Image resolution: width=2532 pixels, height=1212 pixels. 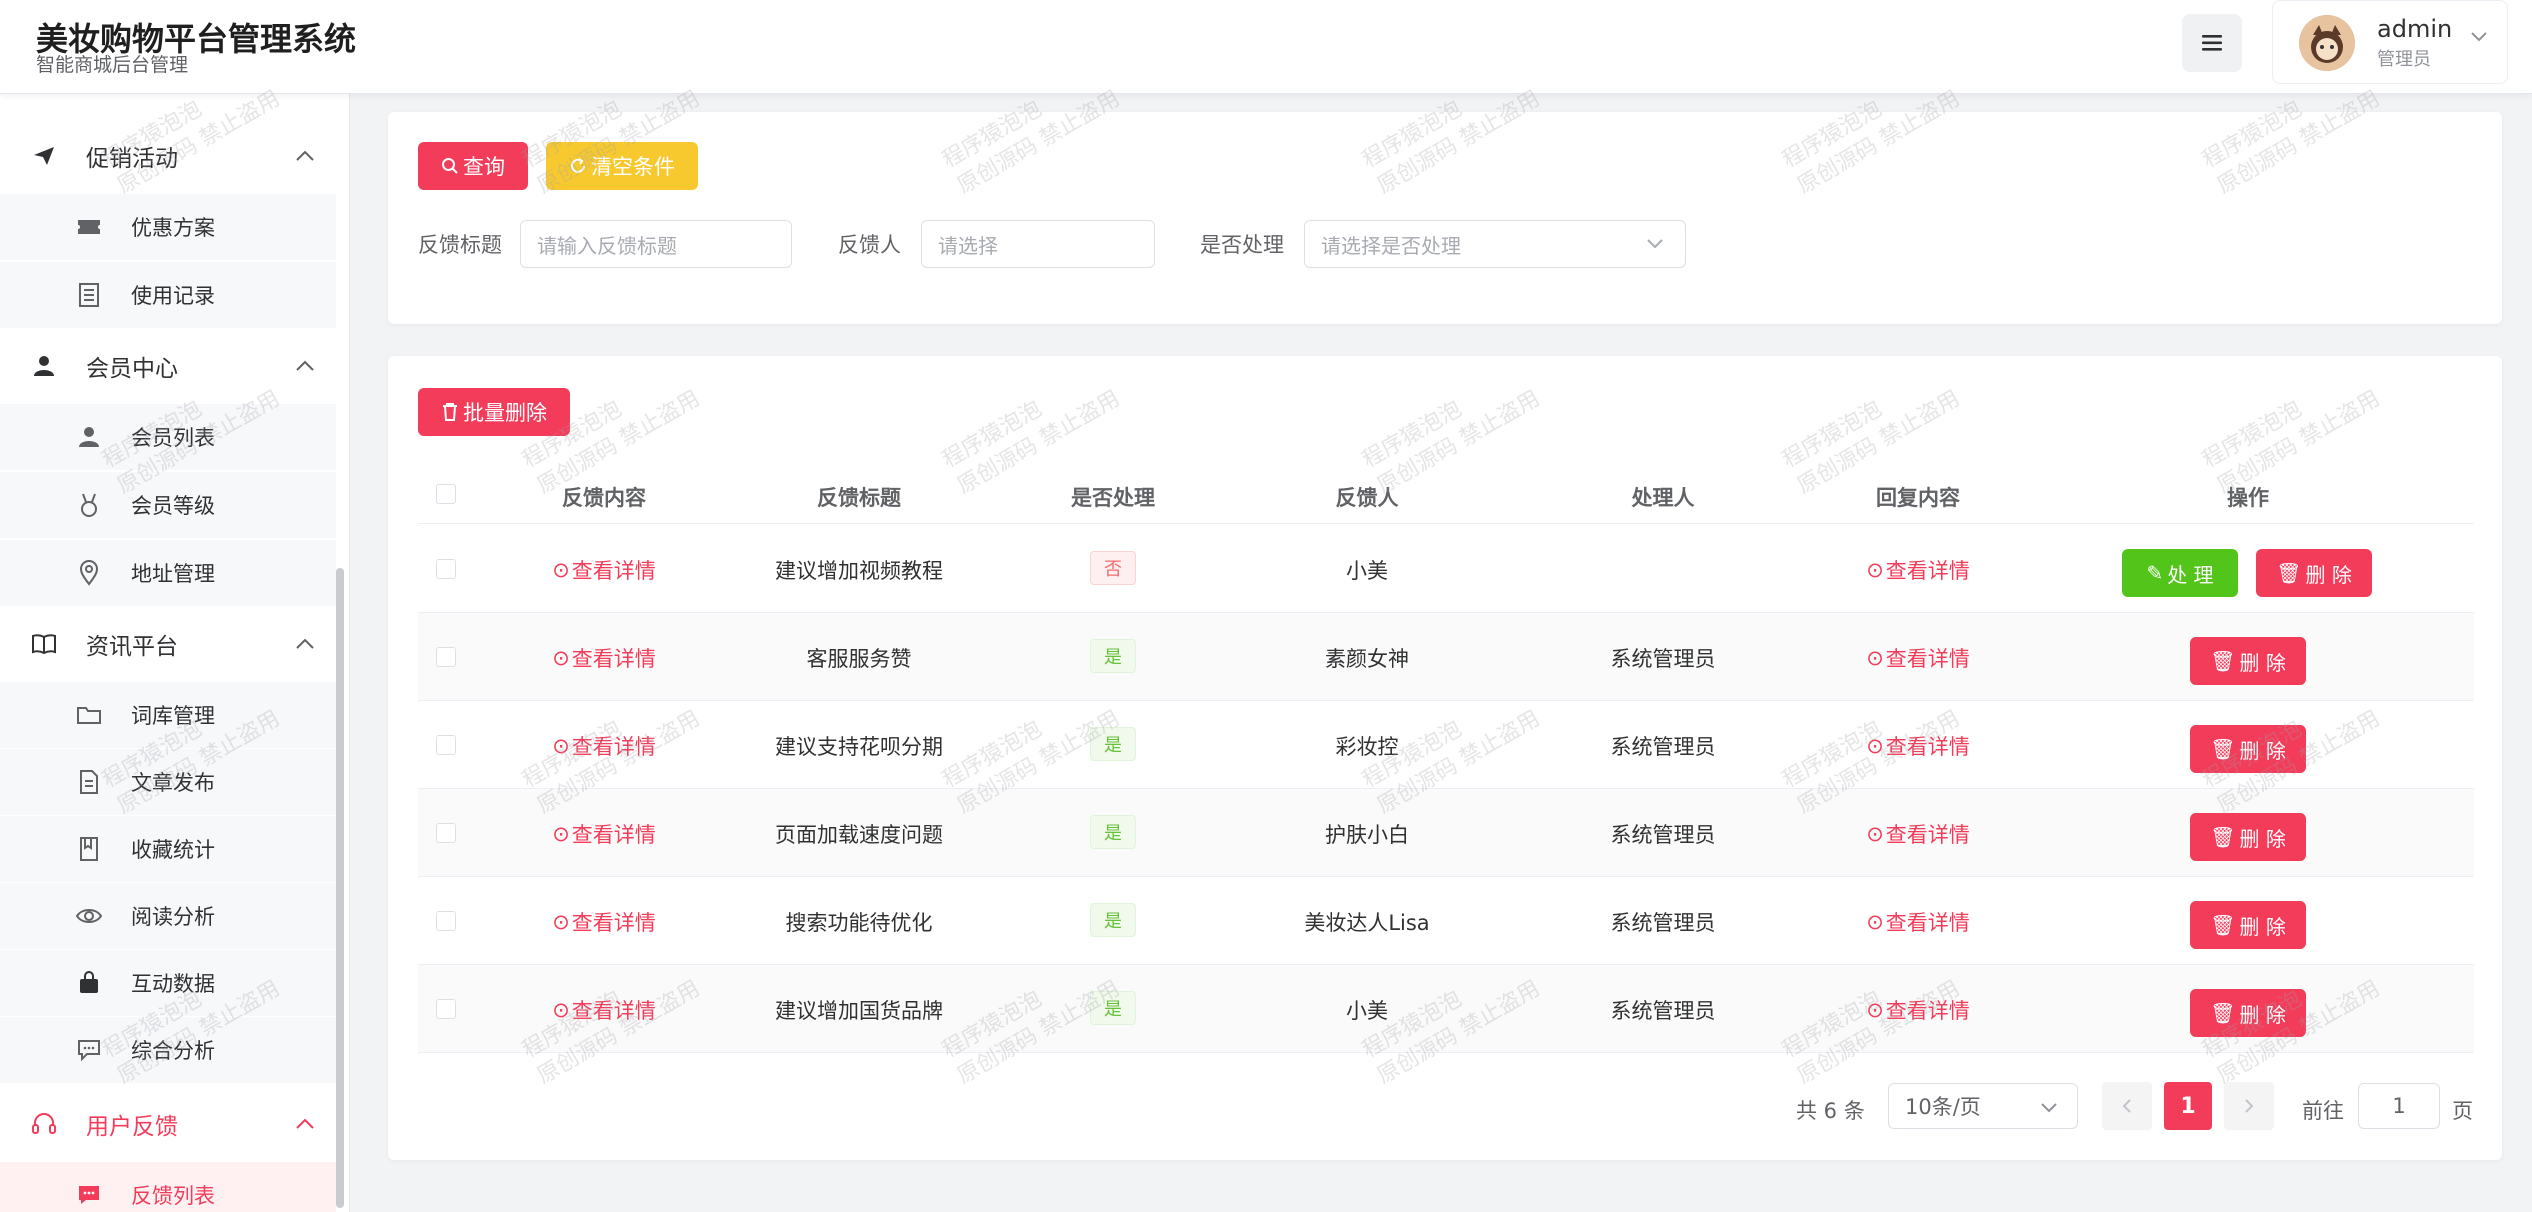 What do you see at coordinates (446, 494) in the screenshot?
I see `select-all-checkbox` at bounding box center [446, 494].